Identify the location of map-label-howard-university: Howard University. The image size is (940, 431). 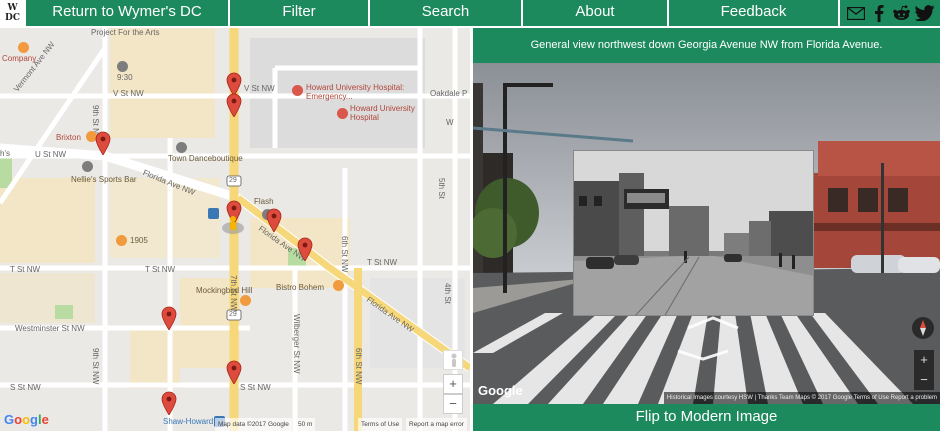
(382, 108).